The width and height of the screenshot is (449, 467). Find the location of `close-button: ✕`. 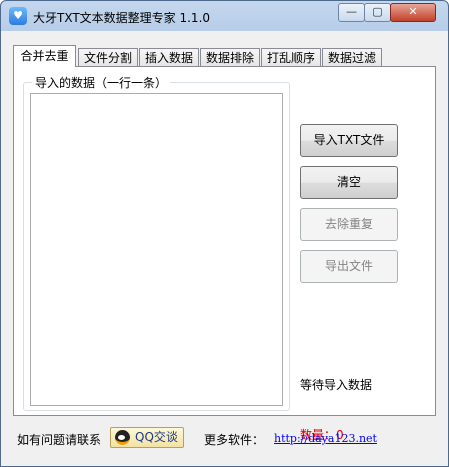

close-button: ✕ is located at coordinates (413, 12).